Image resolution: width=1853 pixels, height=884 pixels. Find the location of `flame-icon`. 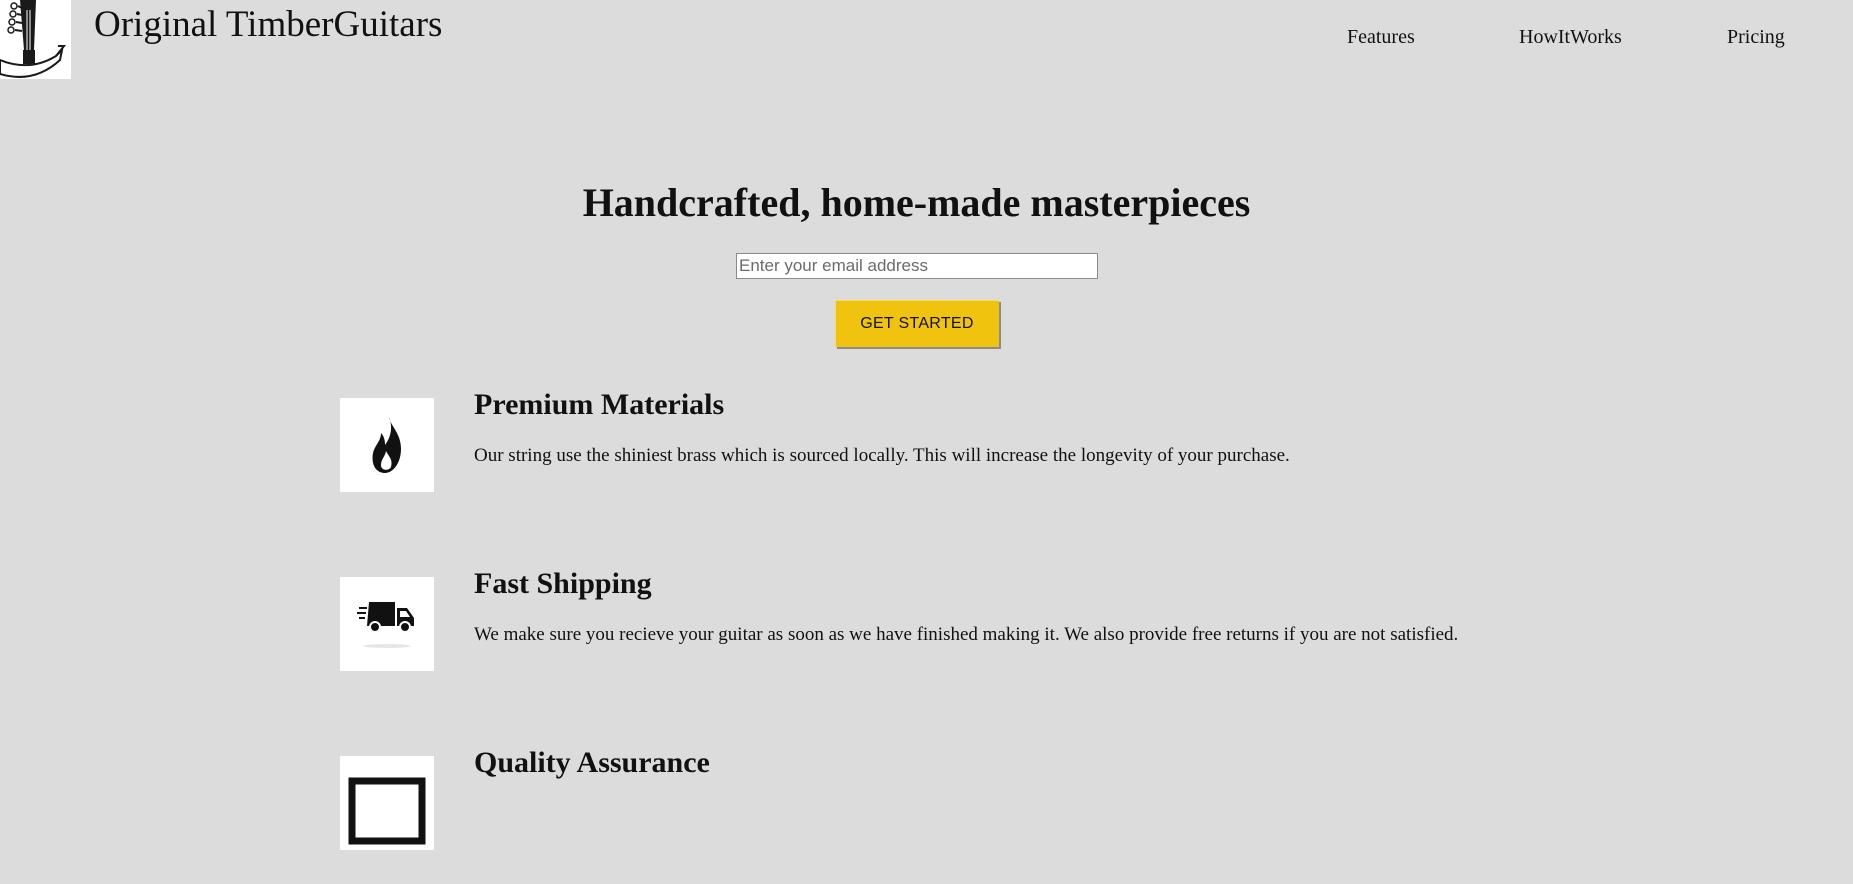

flame-icon is located at coordinates (386, 445).